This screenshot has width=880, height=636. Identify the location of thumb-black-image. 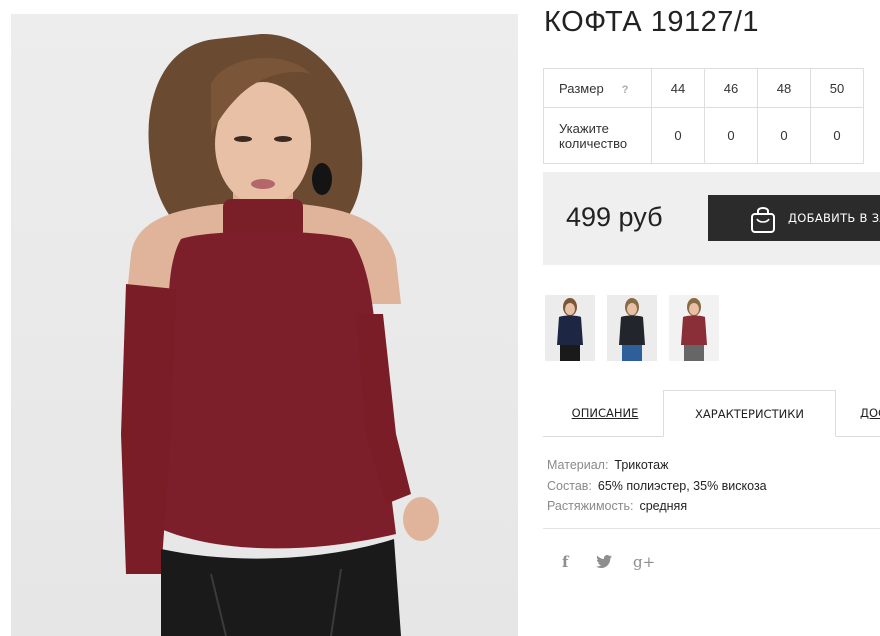
(632, 328).